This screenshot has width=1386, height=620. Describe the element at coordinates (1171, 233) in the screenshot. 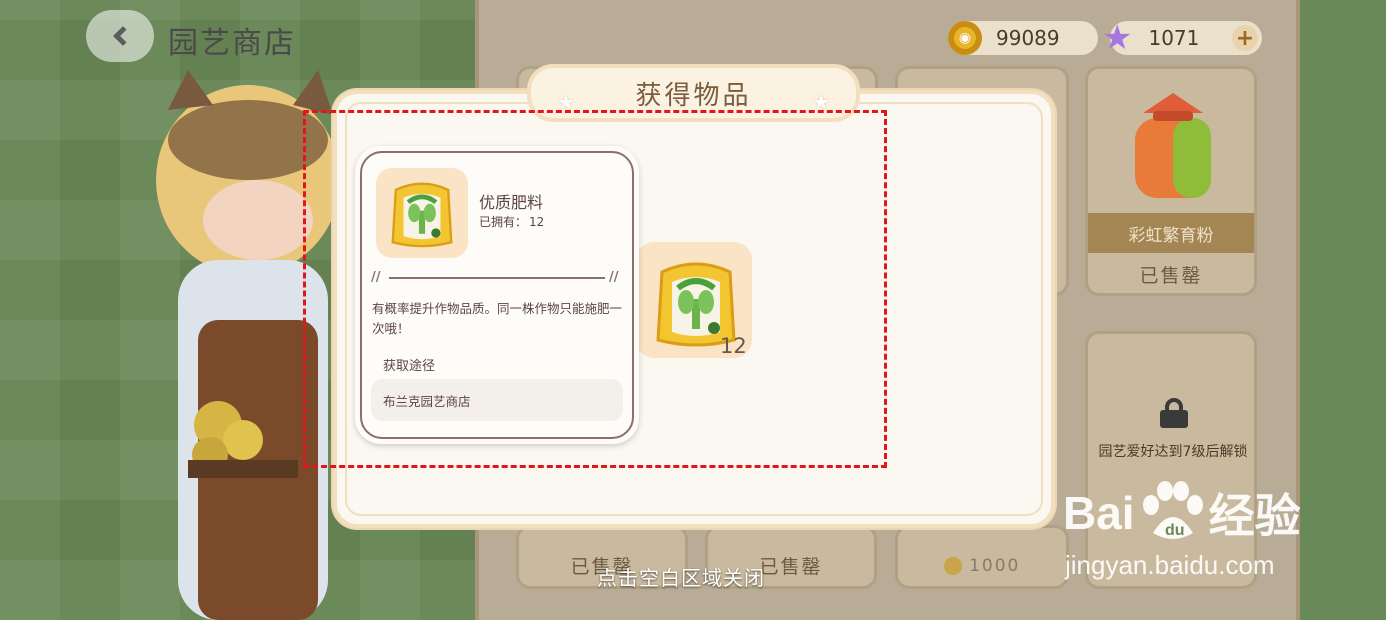

I see `card-label: 彩虹繁育粉` at that location.